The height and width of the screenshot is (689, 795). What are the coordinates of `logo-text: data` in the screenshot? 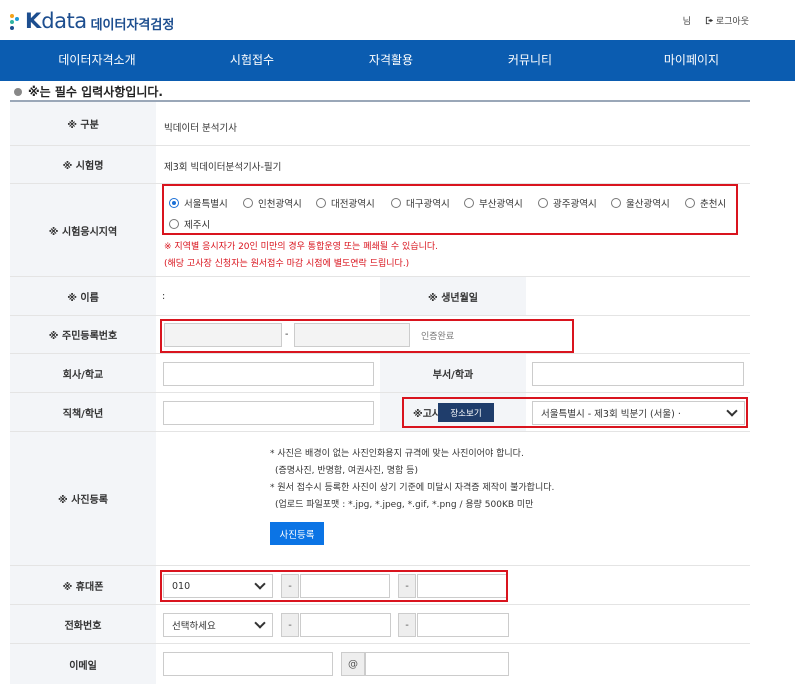 It's located at (64, 21).